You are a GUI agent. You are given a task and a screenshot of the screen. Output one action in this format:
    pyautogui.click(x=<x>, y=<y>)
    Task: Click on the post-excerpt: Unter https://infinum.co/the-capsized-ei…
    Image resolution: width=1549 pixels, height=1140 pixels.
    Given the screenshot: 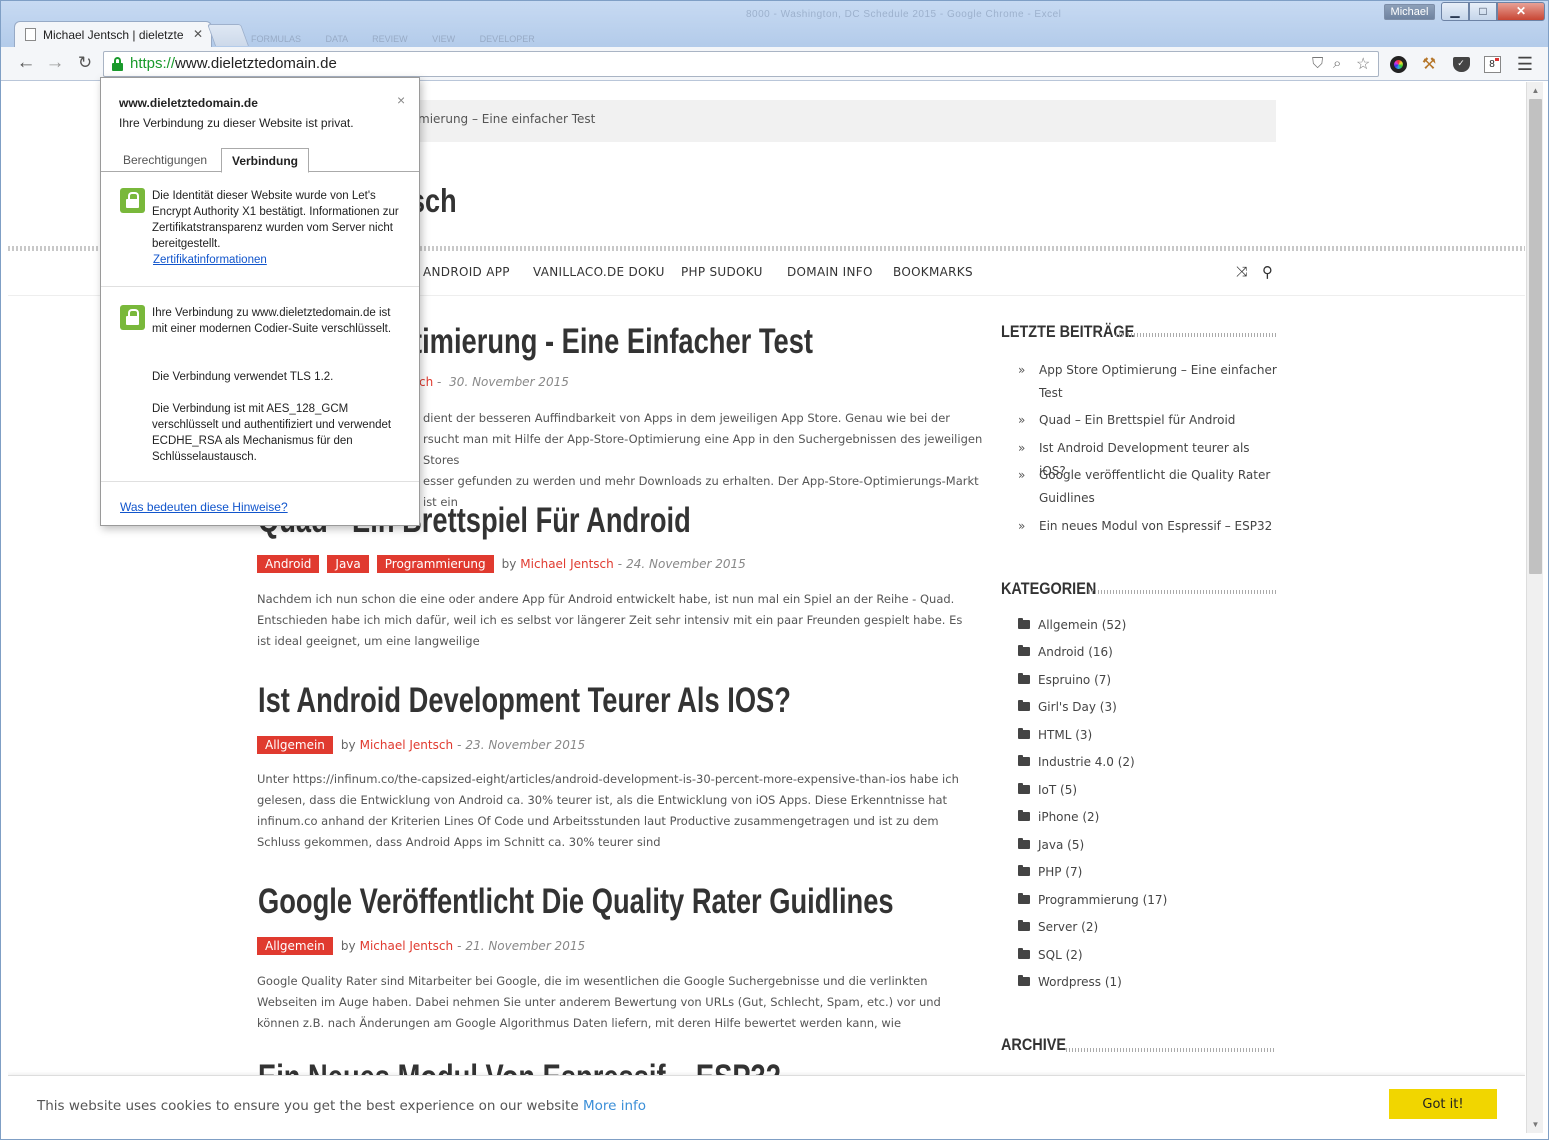 What is the action you would take?
    pyautogui.click(x=608, y=810)
    